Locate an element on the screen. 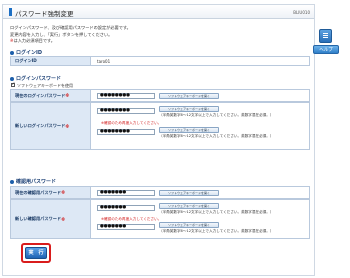 The width and height of the screenshot is (350, 278). new-login-password-confirm-input: ●●●●●●●● is located at coordinates (126, 132).